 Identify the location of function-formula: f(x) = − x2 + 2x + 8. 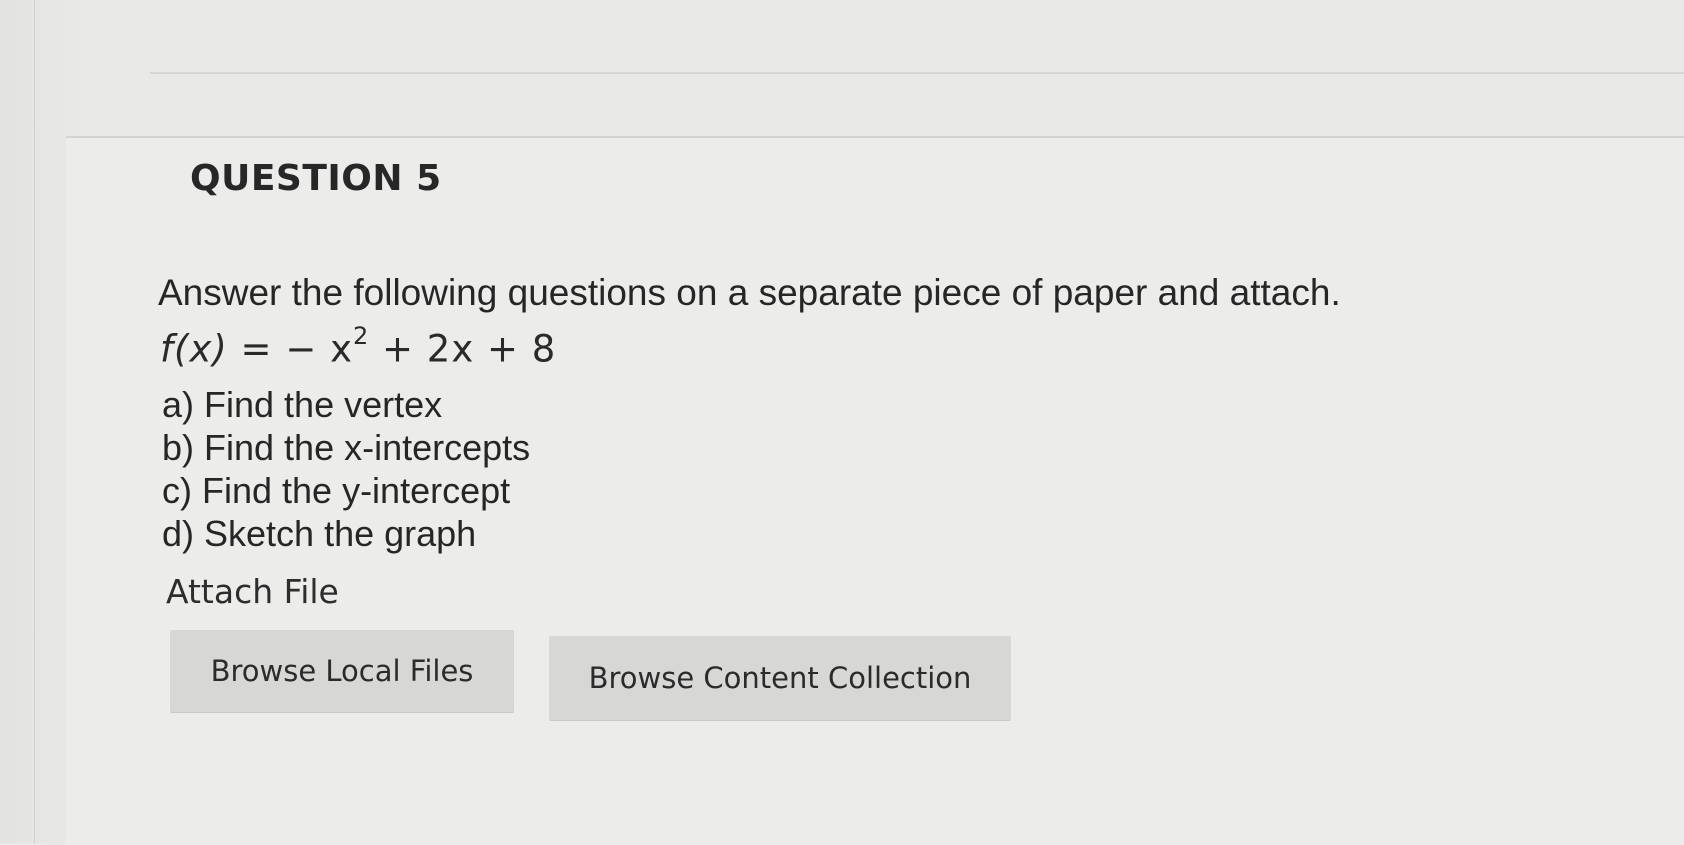
(358, 346).